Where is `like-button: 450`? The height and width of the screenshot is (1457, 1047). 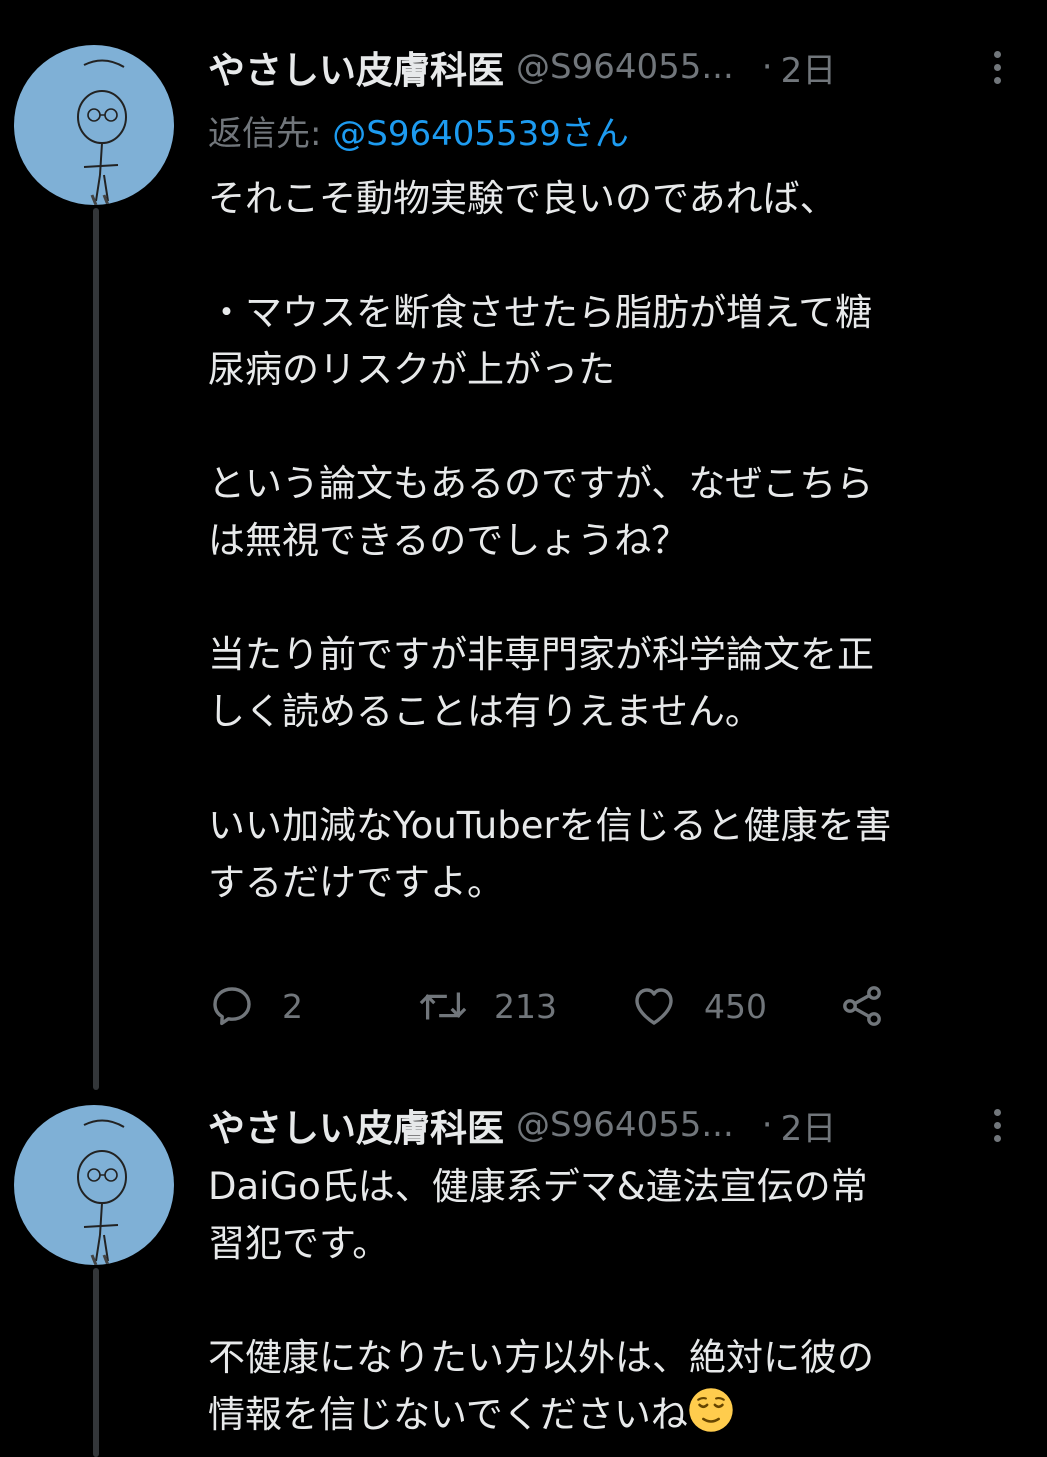
like-button: 450 is located at coordinates (734, 1006).